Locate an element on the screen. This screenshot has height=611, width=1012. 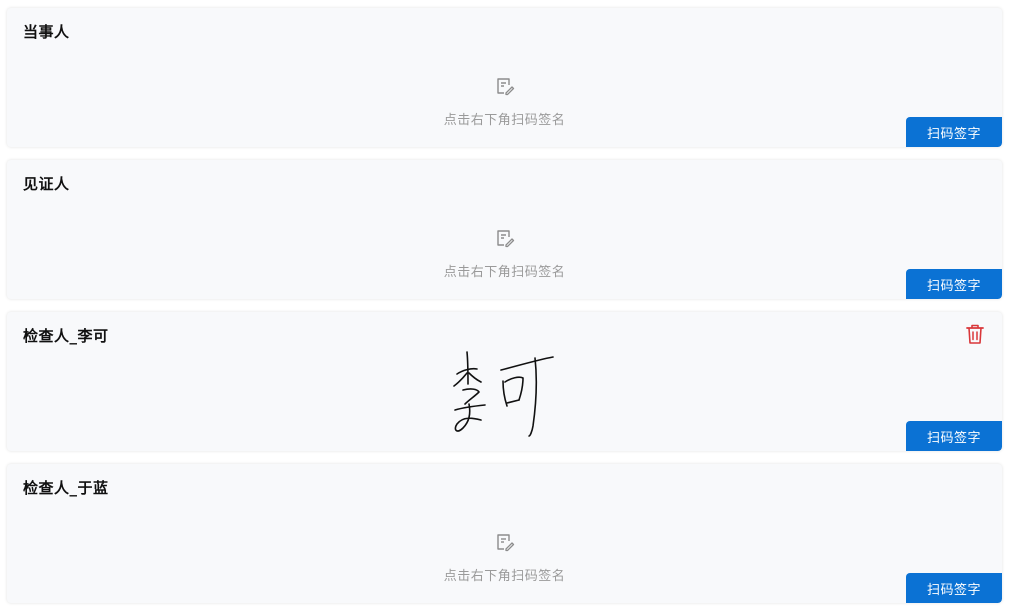
card-title: 当事人 is located at coordinates (46, 32).